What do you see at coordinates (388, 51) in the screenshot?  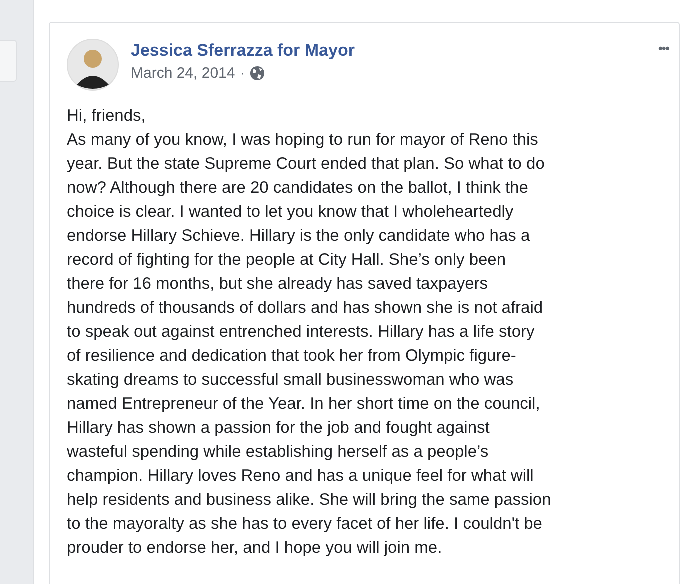 I see `author-name: Jessica Sferrazza for Mayor` at bounding box center [388, 51].